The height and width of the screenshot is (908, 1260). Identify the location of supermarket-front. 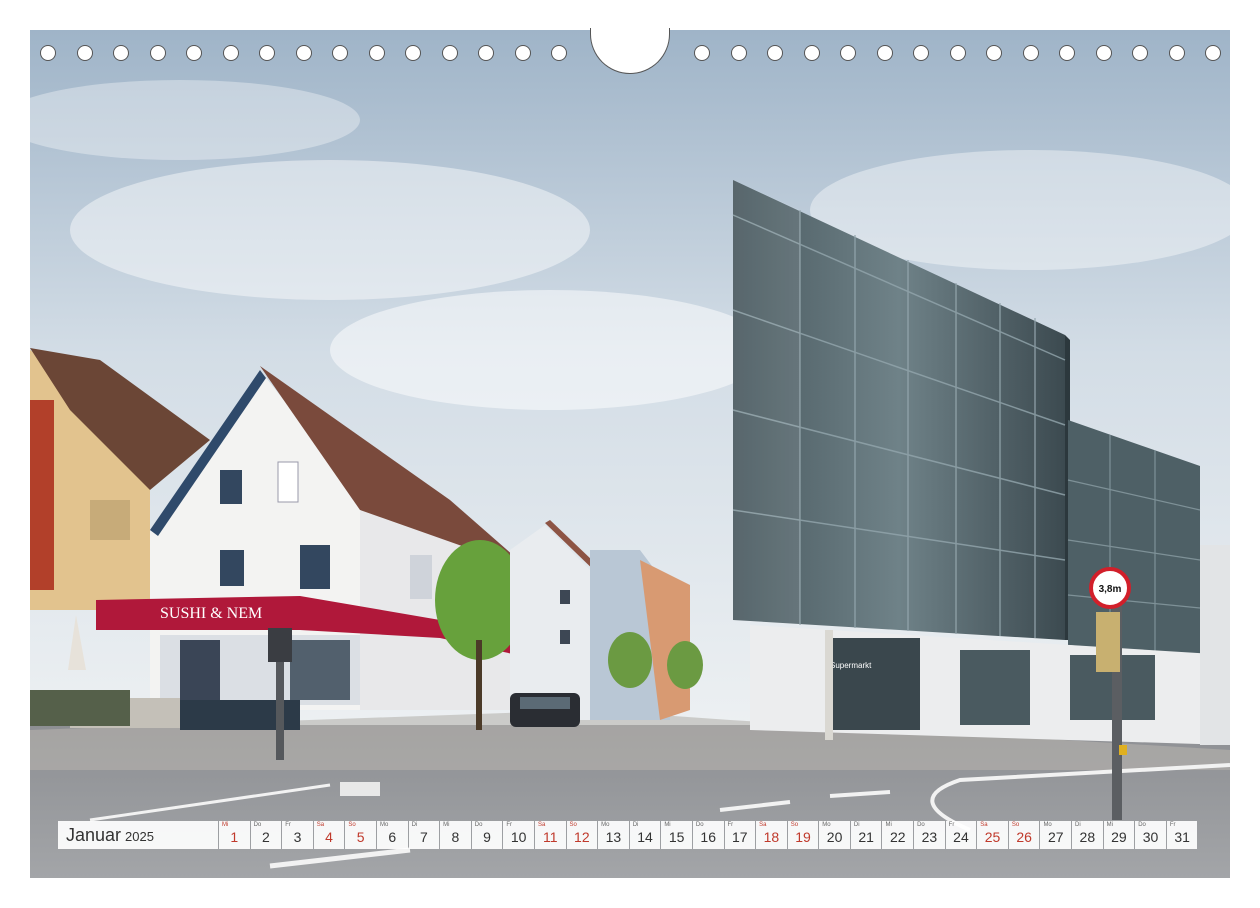
(872, 684).